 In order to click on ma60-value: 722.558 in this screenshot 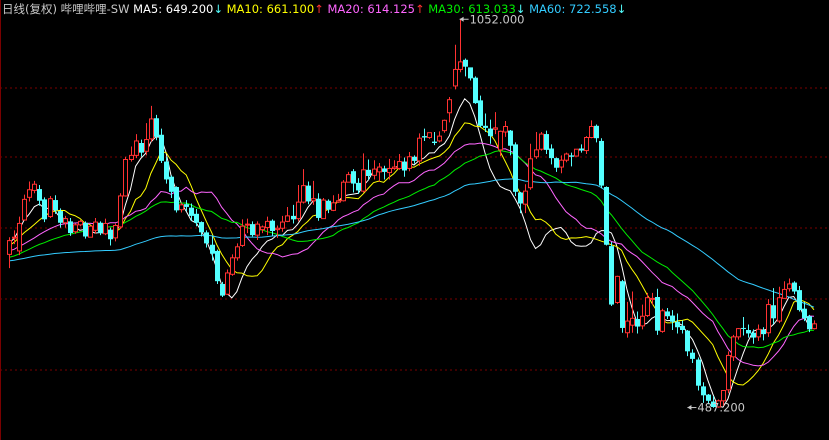, I will do `click(593, 9)`.